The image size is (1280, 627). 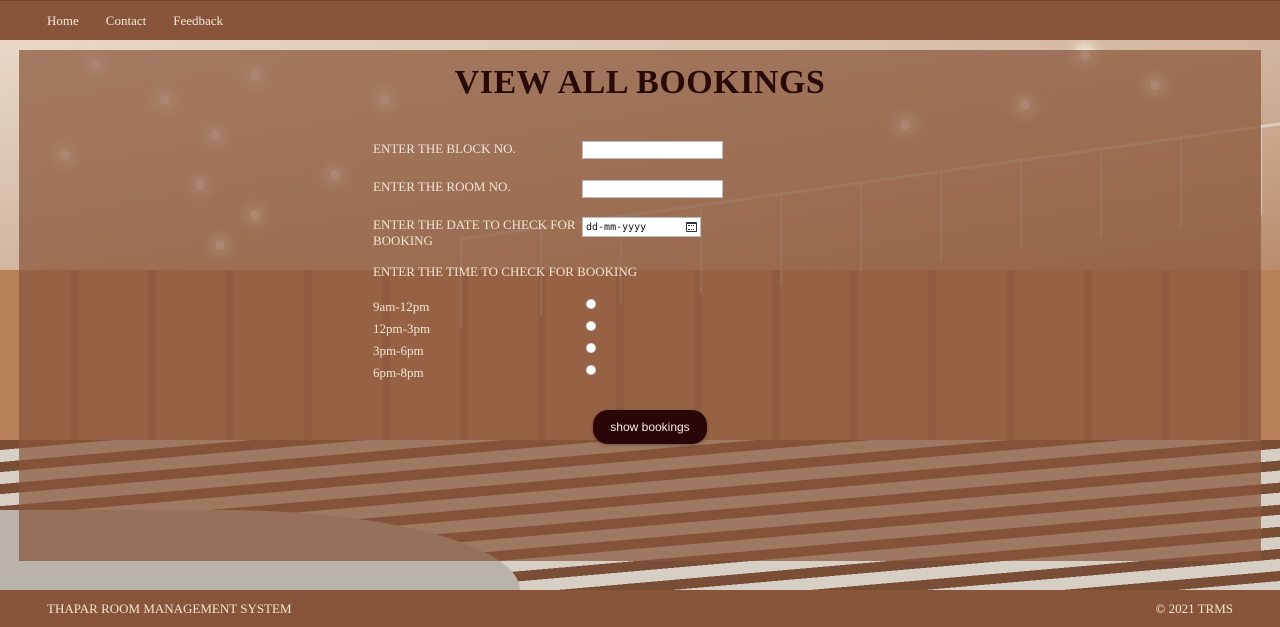 I want to click on room-label: ENTER THE ROOM NO., so click(x=442, y=186).